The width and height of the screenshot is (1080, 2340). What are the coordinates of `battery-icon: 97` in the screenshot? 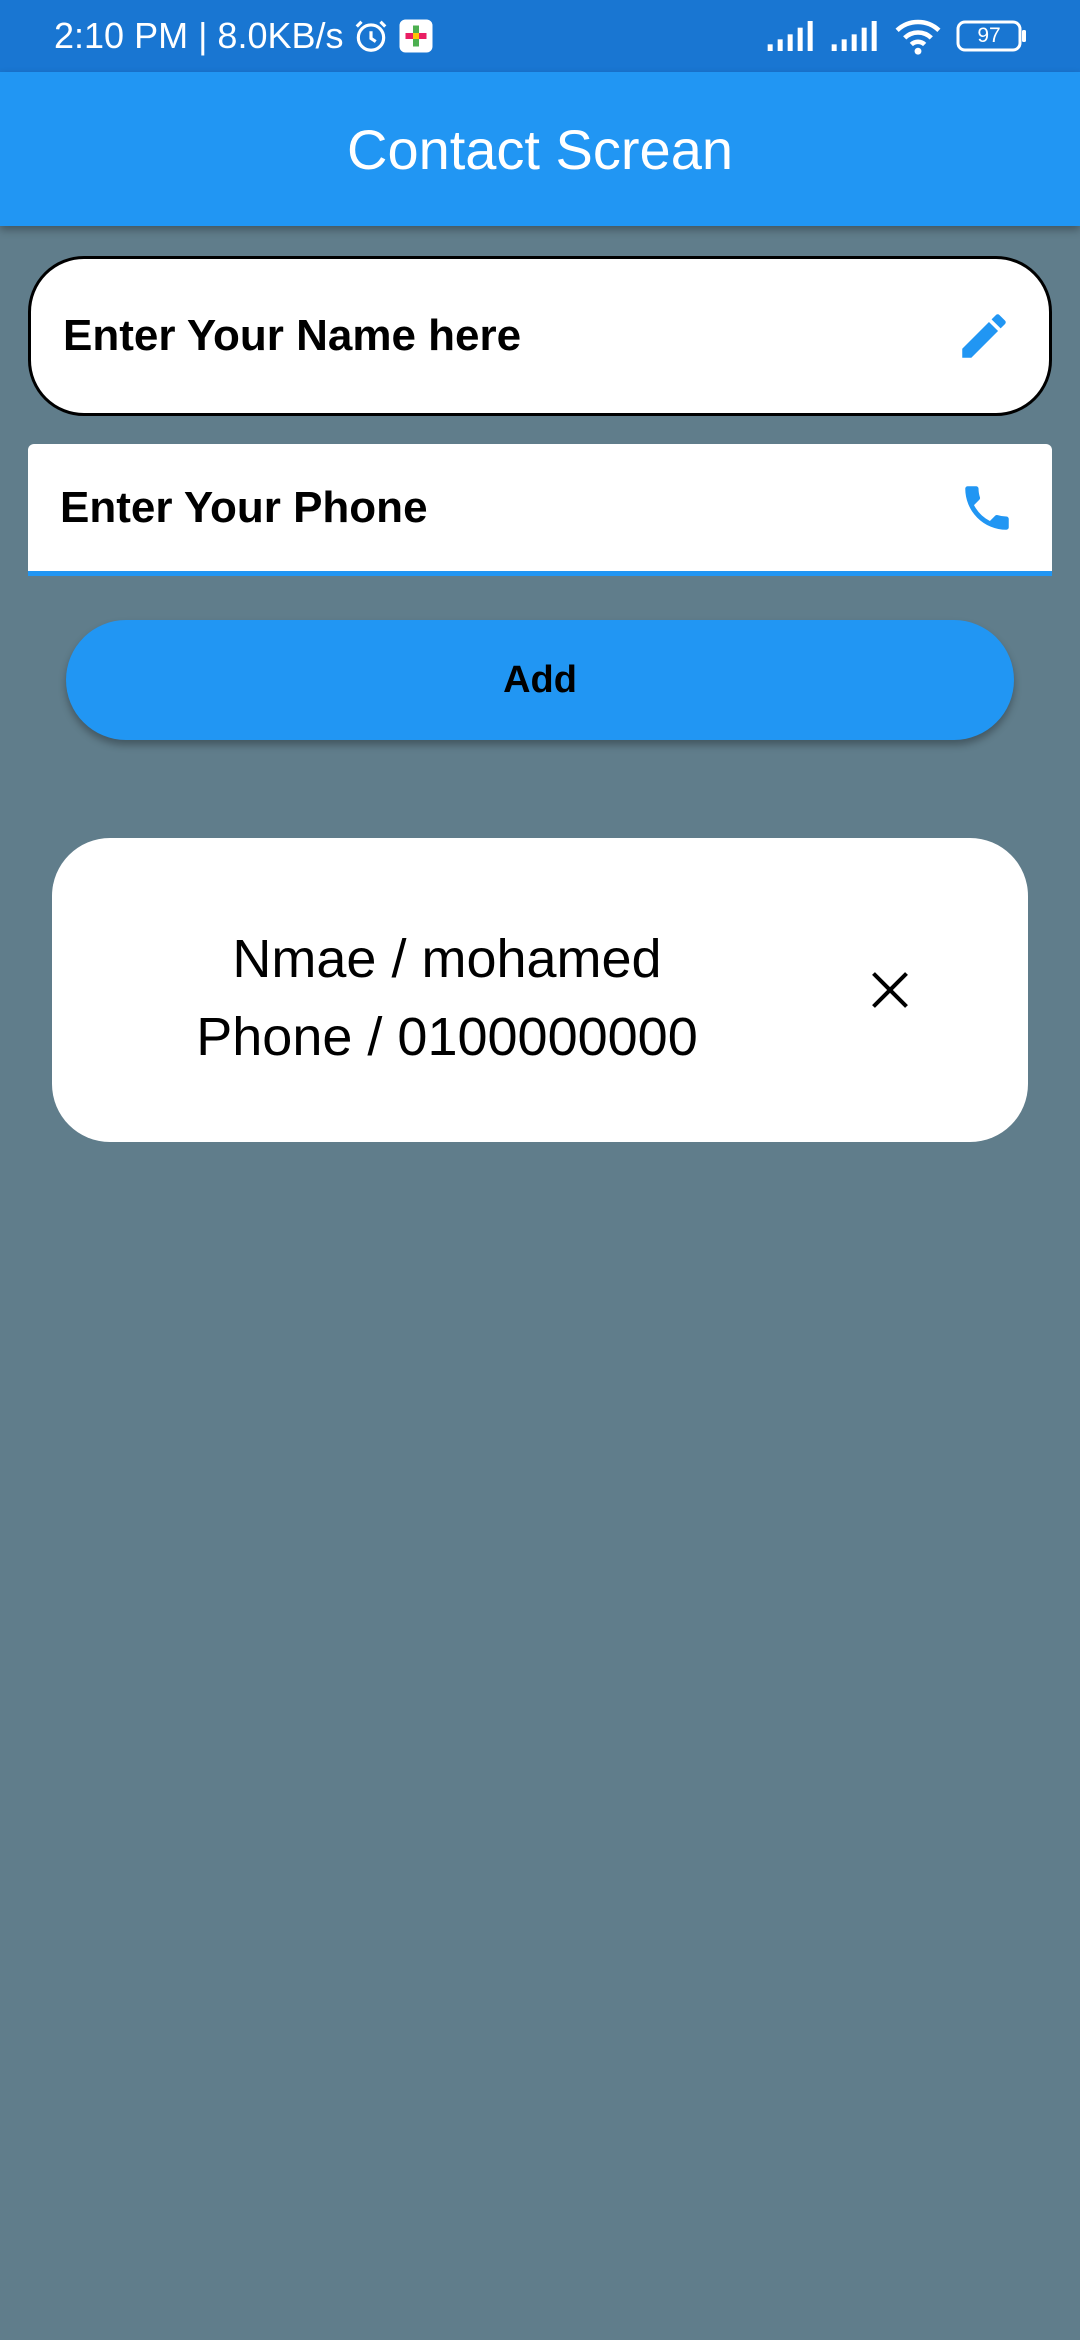 It's located at (992, 36).